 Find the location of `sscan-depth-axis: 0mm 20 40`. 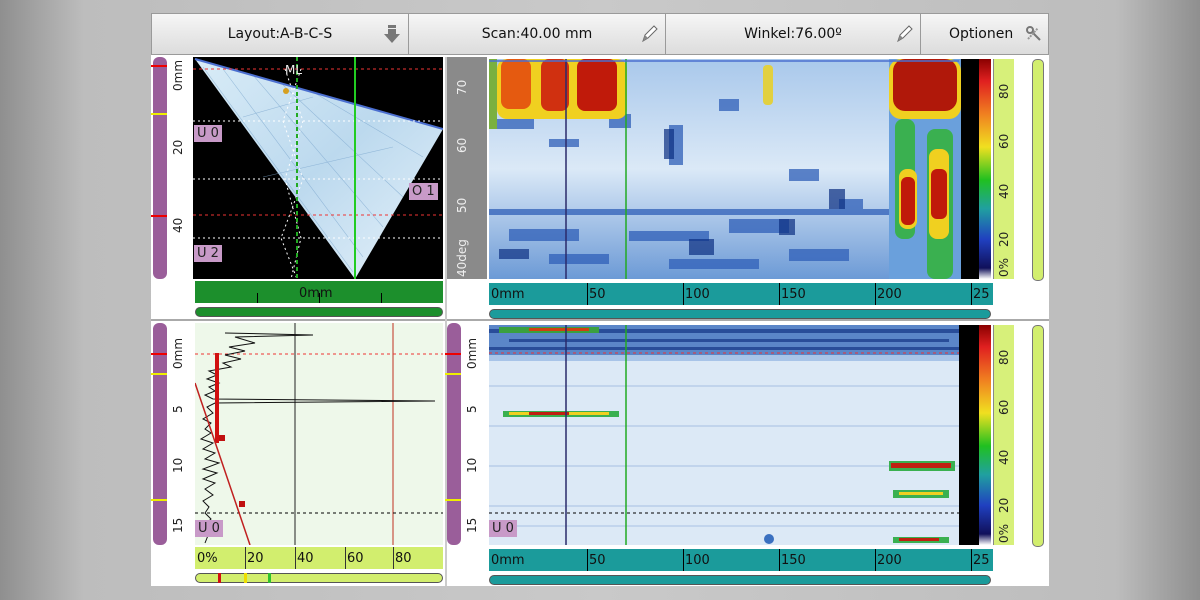

sscan-depth-axis: 0mm 20 40 is located at coordinates (180, 168).